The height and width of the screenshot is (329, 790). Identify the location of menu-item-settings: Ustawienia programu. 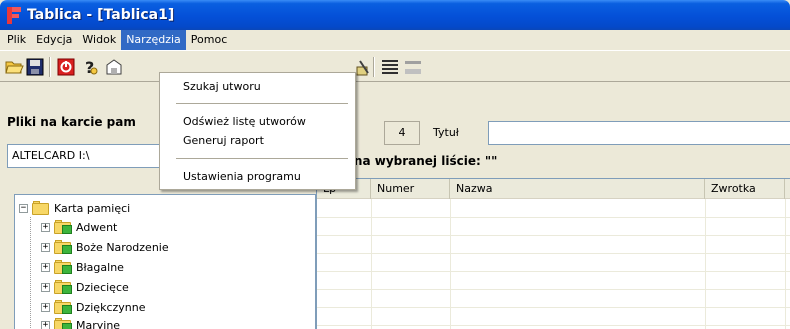
(257, 176).